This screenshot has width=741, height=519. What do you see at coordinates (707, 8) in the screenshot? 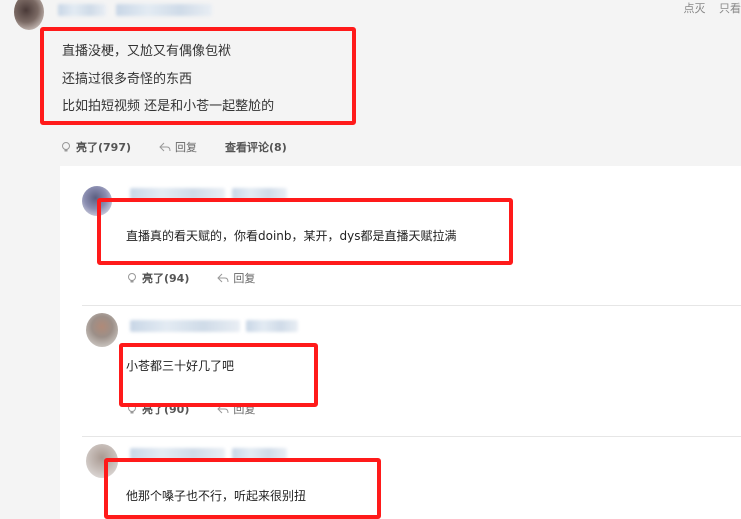
I see `top-right-links: 点灭 只看` at bounding box center [707, 8].